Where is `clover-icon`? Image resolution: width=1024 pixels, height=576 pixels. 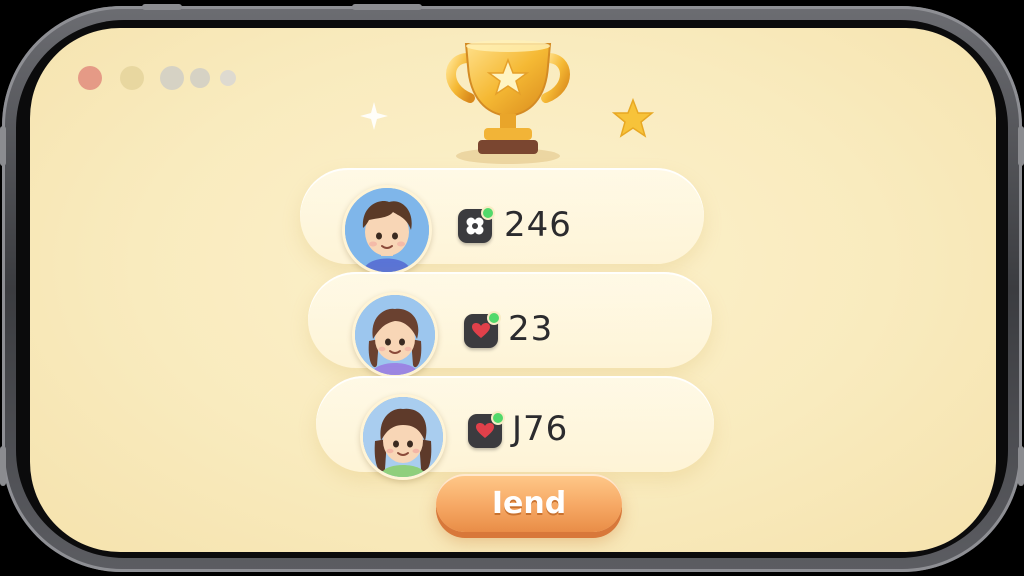 clover-icon is located at coordinates (475, 226).